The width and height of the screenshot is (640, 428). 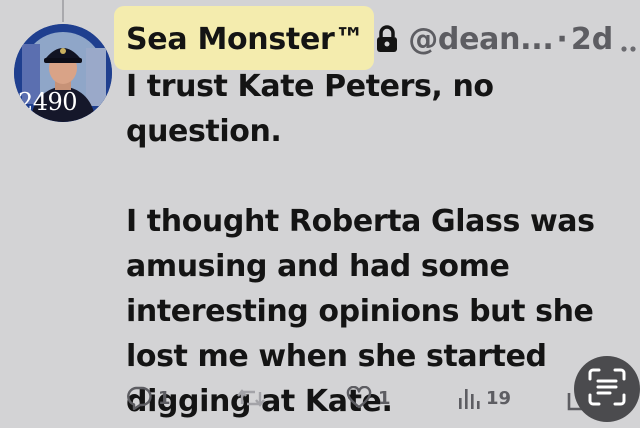 I want to click on display-name: Sea Monster™, so click(x=245, y=39).